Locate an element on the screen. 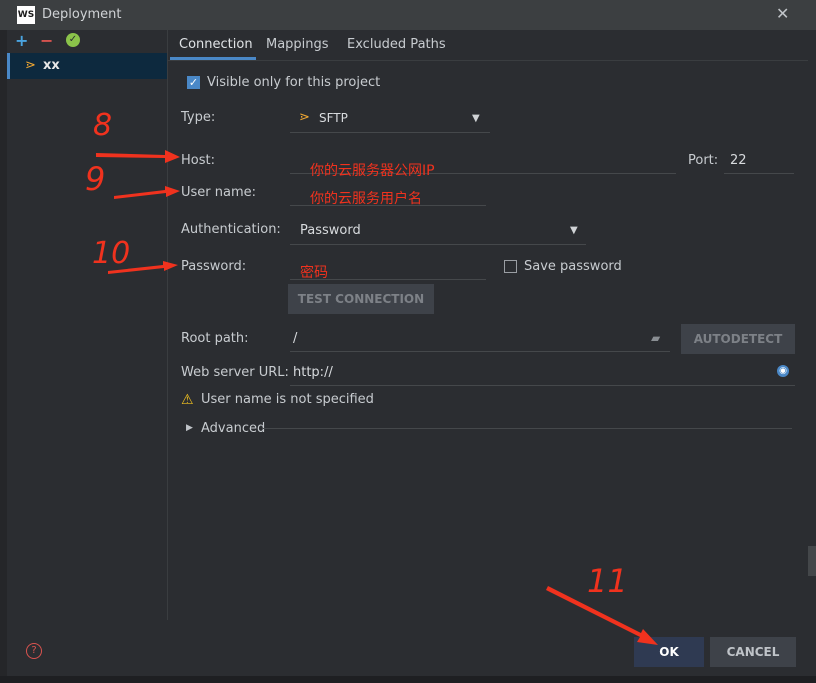 This screenshot has height=683, width=816. root-path-underline is located at coordinates (480, 351).